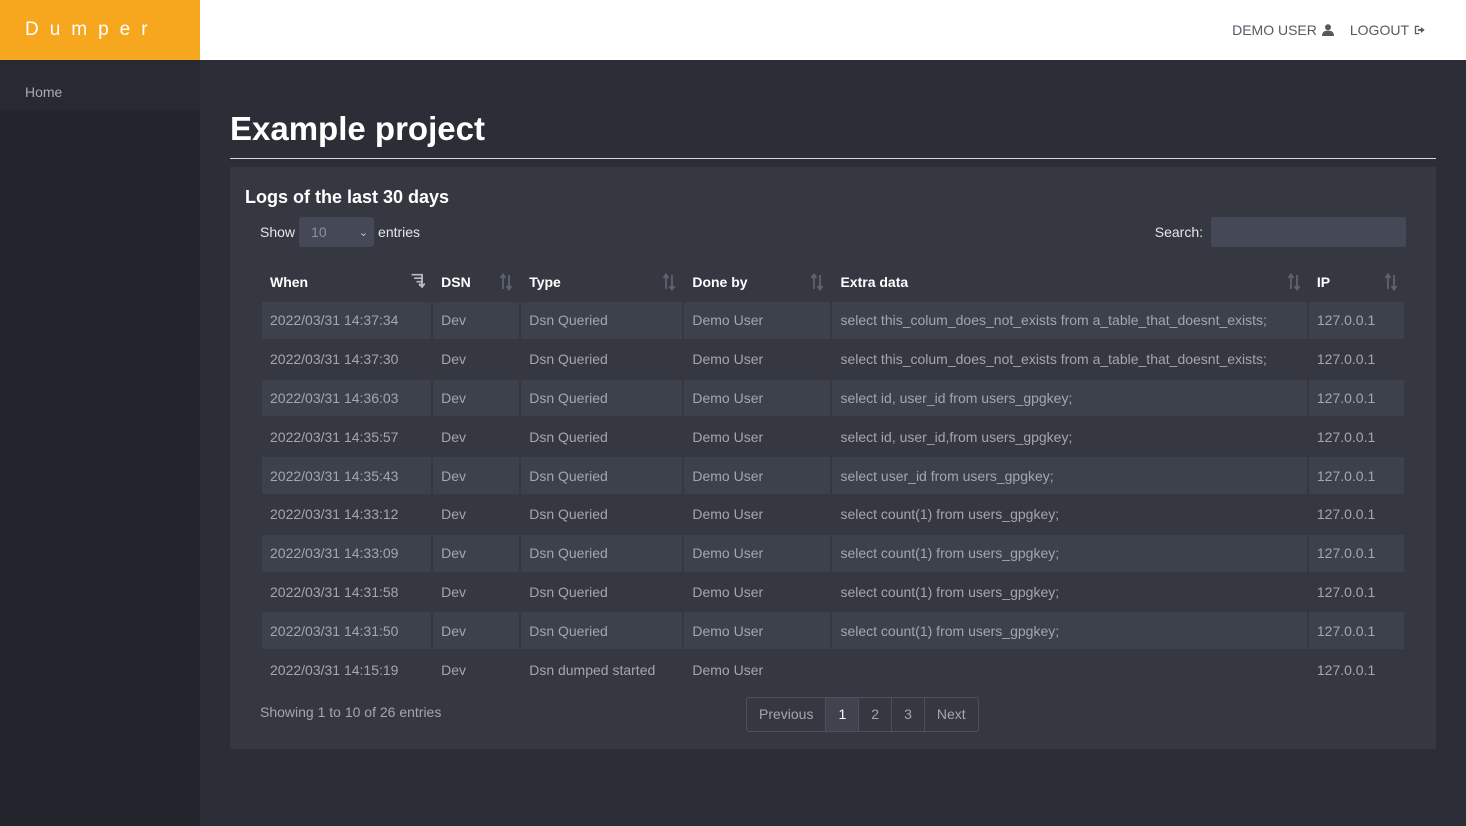 The image size is (1466, 826). What do you see at coordinates (908, 714) in the screenshot?
I see `pagination-page-3: 3` at bounding box center [908, 714].